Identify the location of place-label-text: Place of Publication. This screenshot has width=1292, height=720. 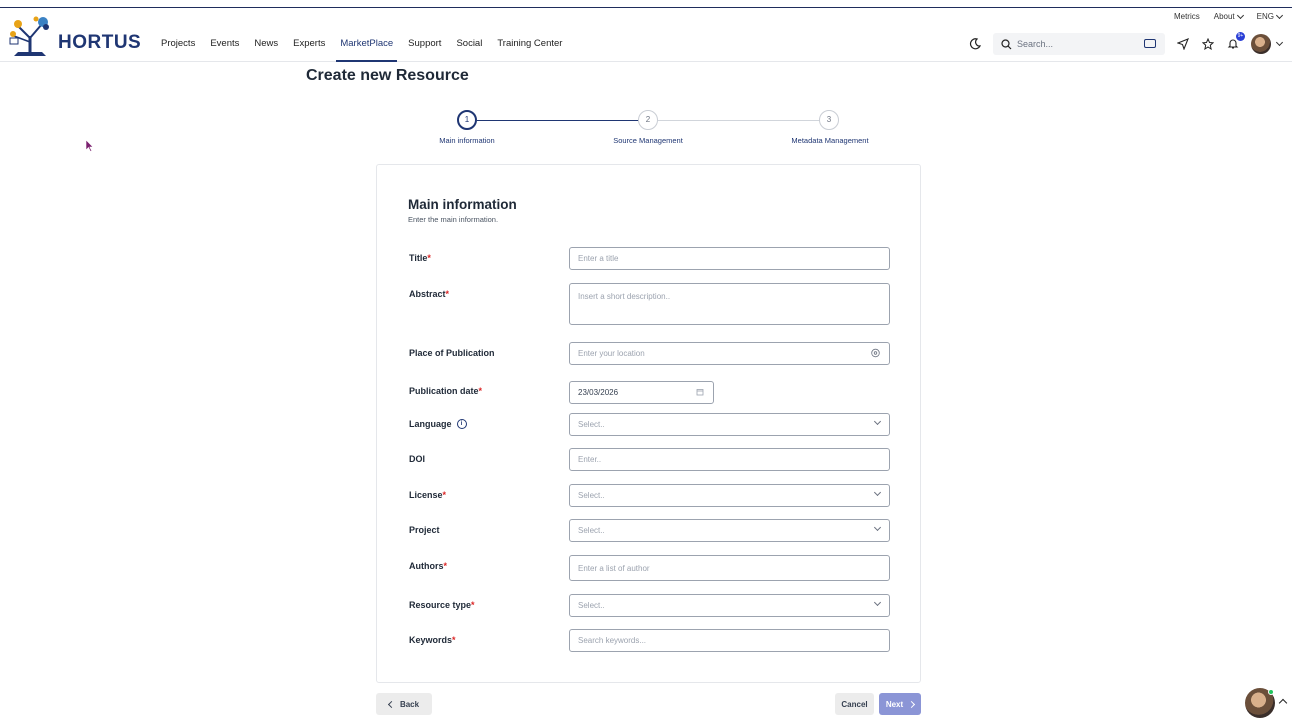
(452, 353).